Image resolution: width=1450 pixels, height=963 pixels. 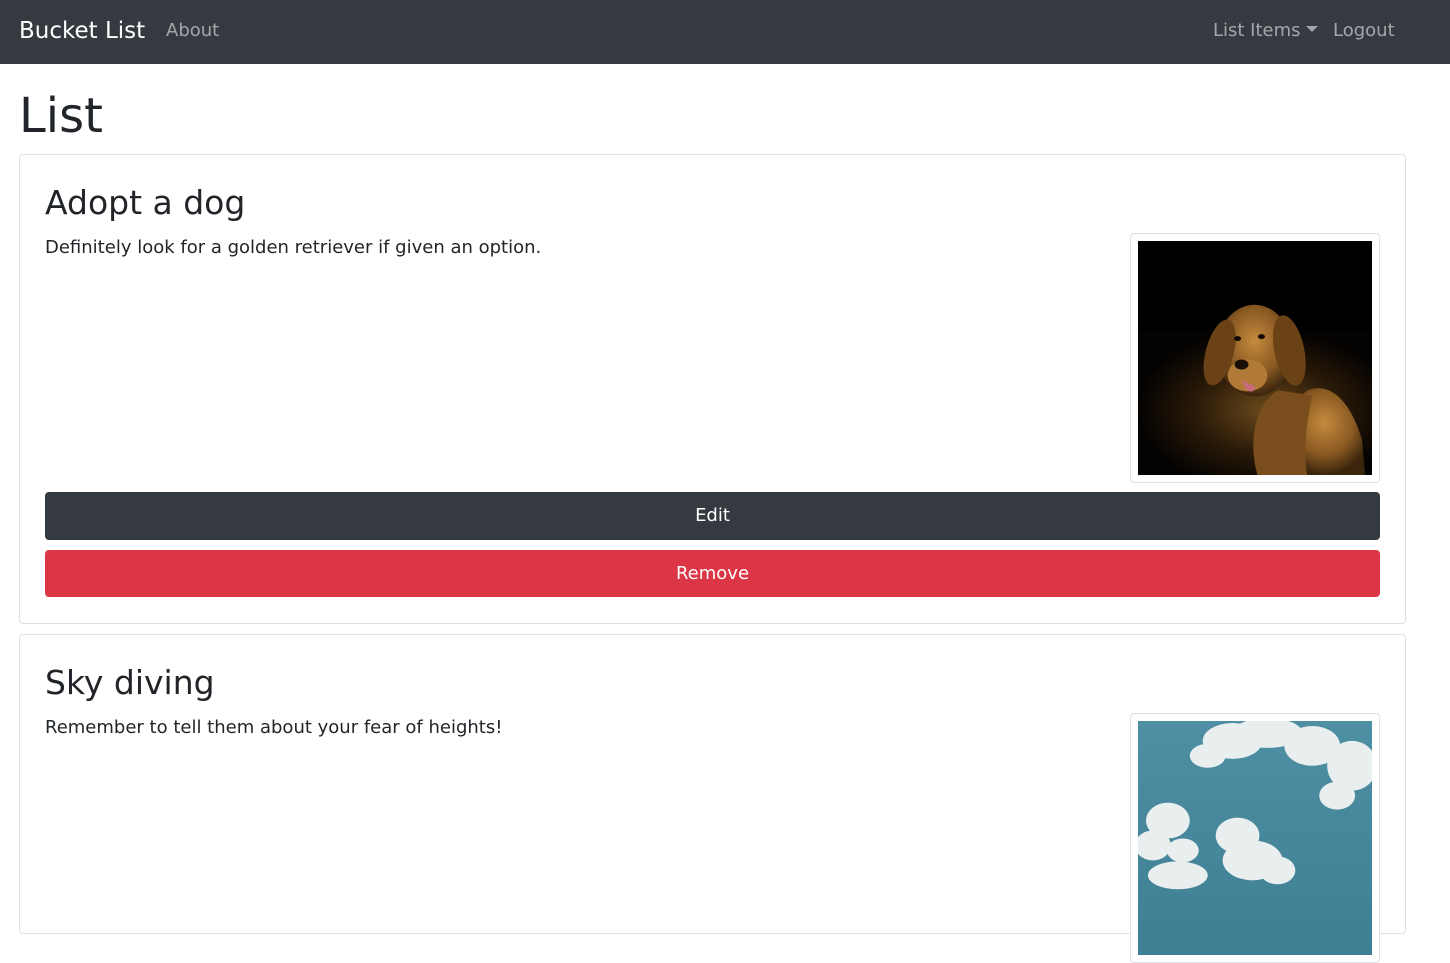 What do you see at coordinates (1257, 30) in the screenshot?
I see `nav-list-items-label: List Items` at bounding box center [1257, 30].